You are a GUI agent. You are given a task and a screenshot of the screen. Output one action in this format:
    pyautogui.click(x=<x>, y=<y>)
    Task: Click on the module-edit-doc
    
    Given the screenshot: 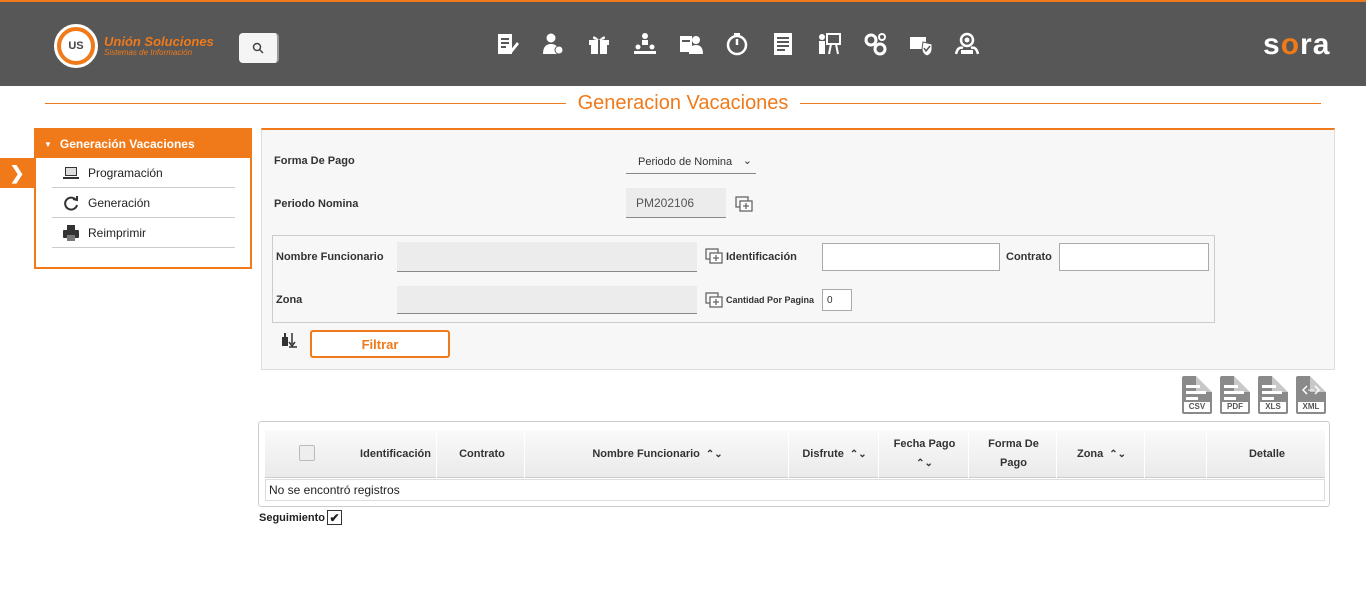 What is the action you would take?
    pyautogui.click(x=507, y=44)
    